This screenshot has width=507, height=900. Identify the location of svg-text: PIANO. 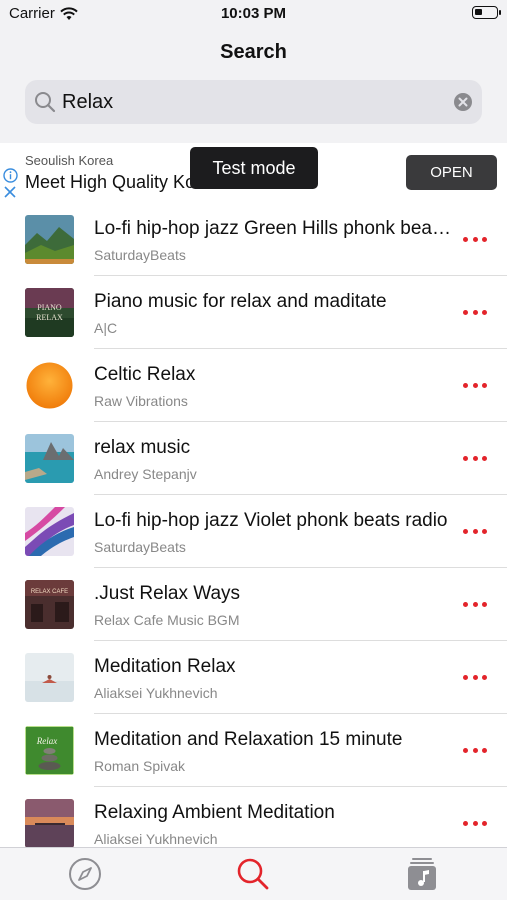
(49, 307).